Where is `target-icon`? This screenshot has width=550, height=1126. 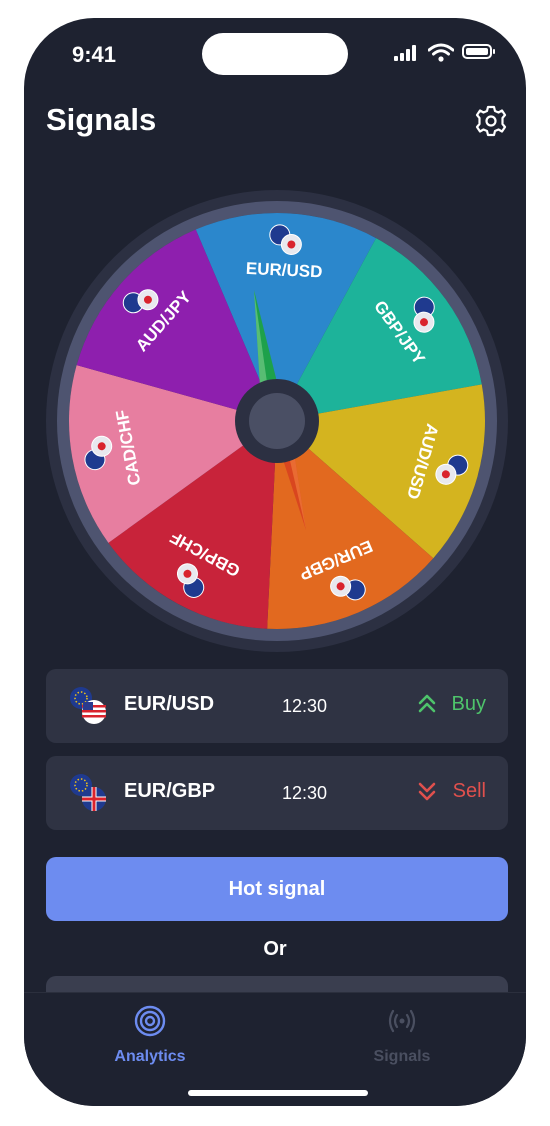 target-icon is located at coordinates (150, 1021).